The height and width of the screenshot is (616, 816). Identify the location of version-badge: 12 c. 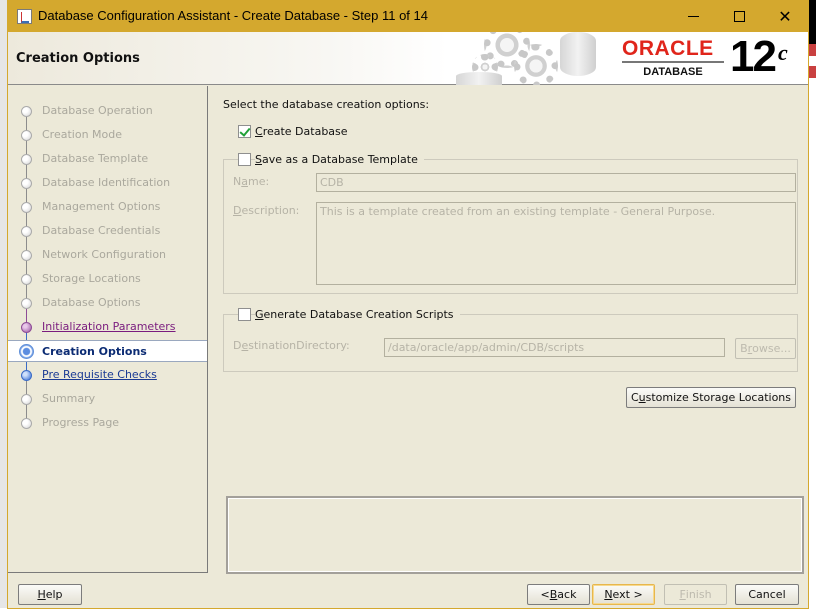
(759, 56).